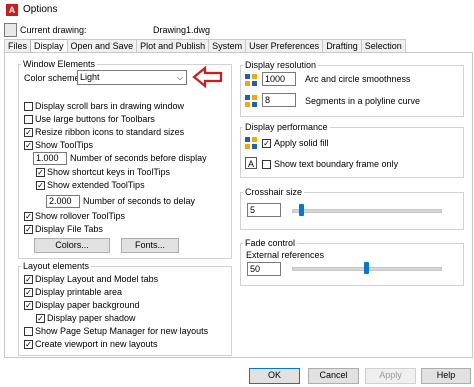  Describe the element at coordinates (352, 152) in the screenshot. I see `display-performance-group` at that location.